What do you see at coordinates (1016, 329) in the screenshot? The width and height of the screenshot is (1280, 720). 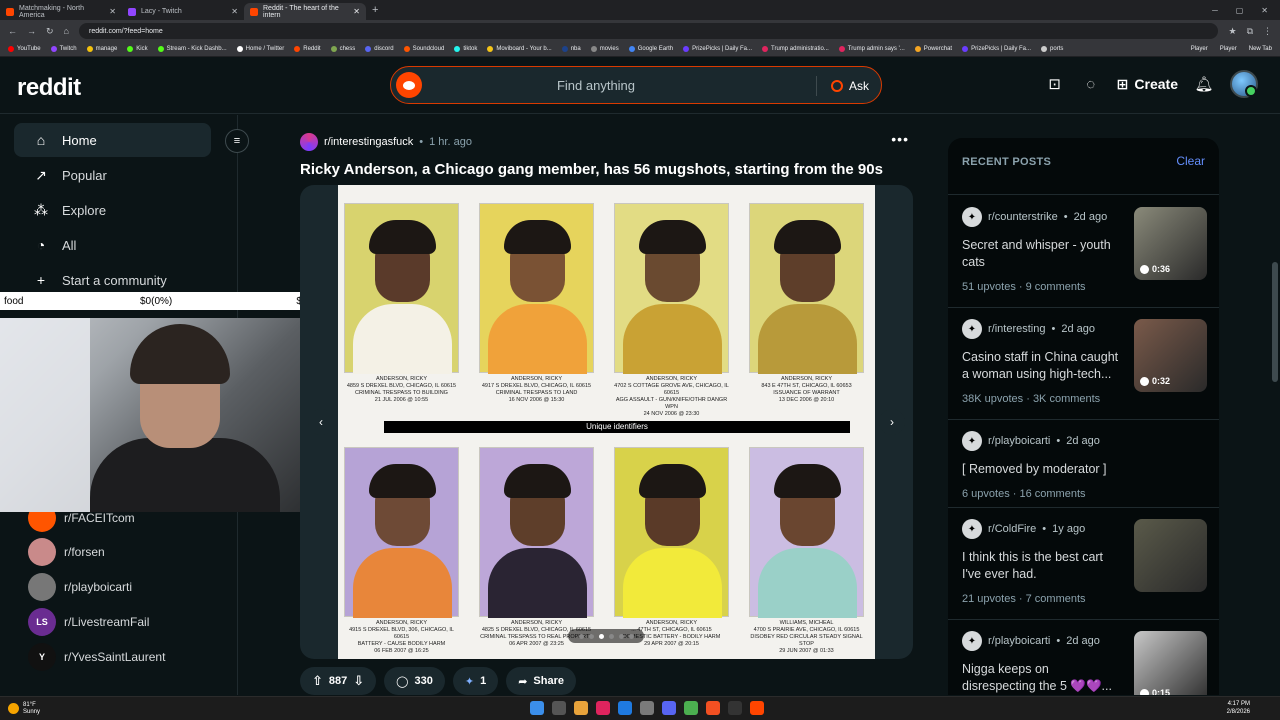 I see `recent-subreddit: r/interesting` at bounding box center [1016, 329].